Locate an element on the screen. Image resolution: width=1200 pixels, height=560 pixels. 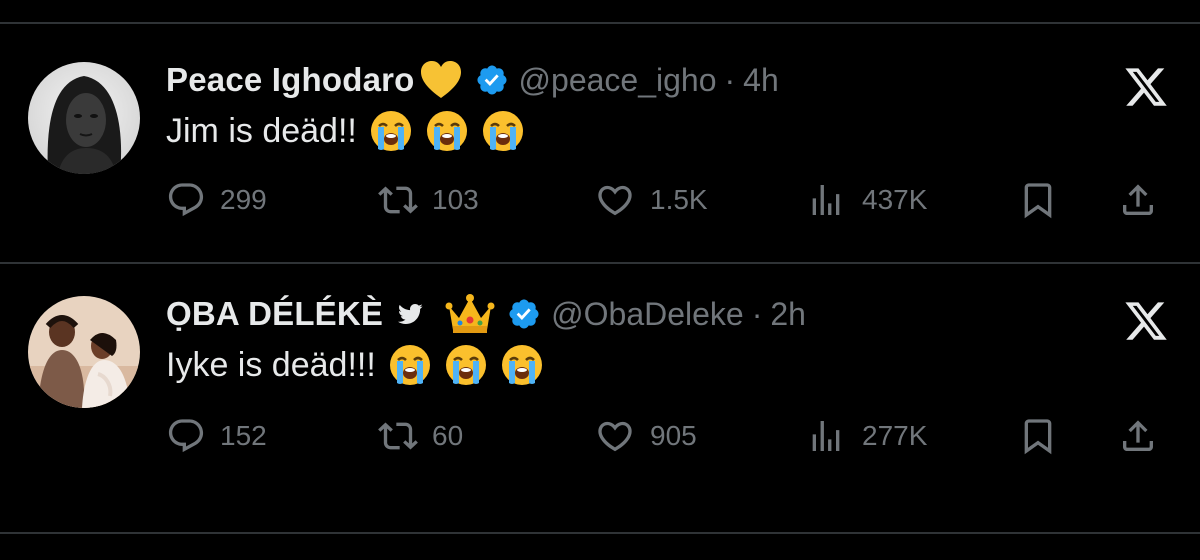
views-count: 277K is located at coordinates (895, 435).